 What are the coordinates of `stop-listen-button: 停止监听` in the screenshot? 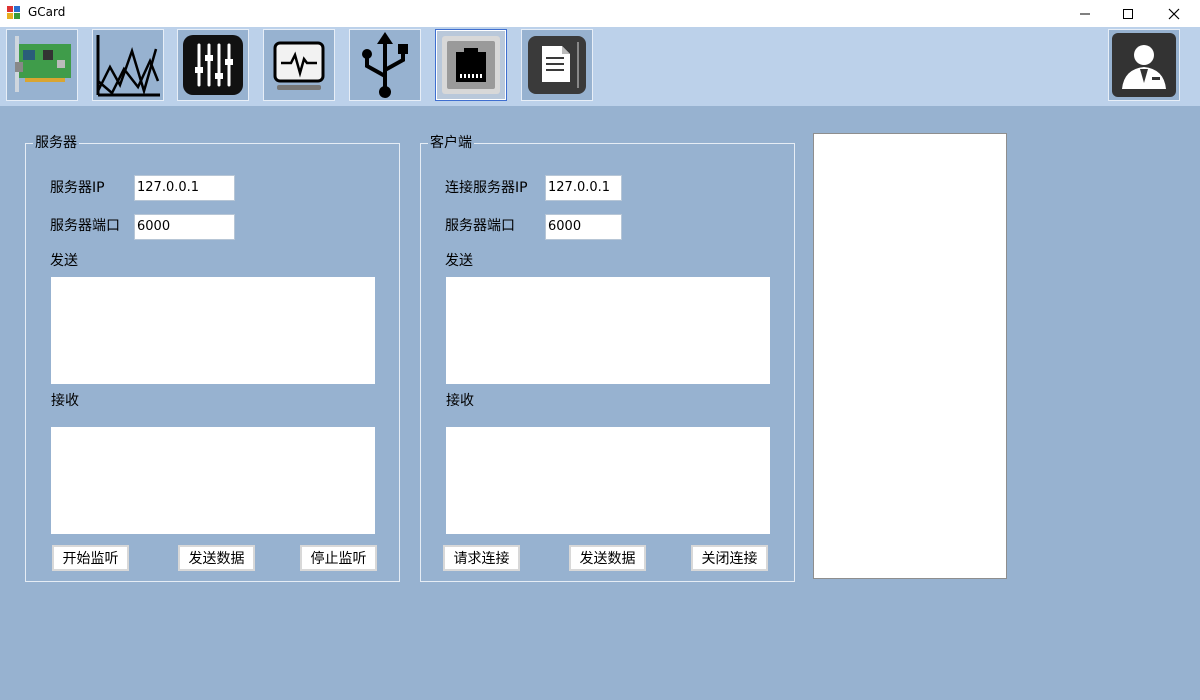 It's located at (338, 558).